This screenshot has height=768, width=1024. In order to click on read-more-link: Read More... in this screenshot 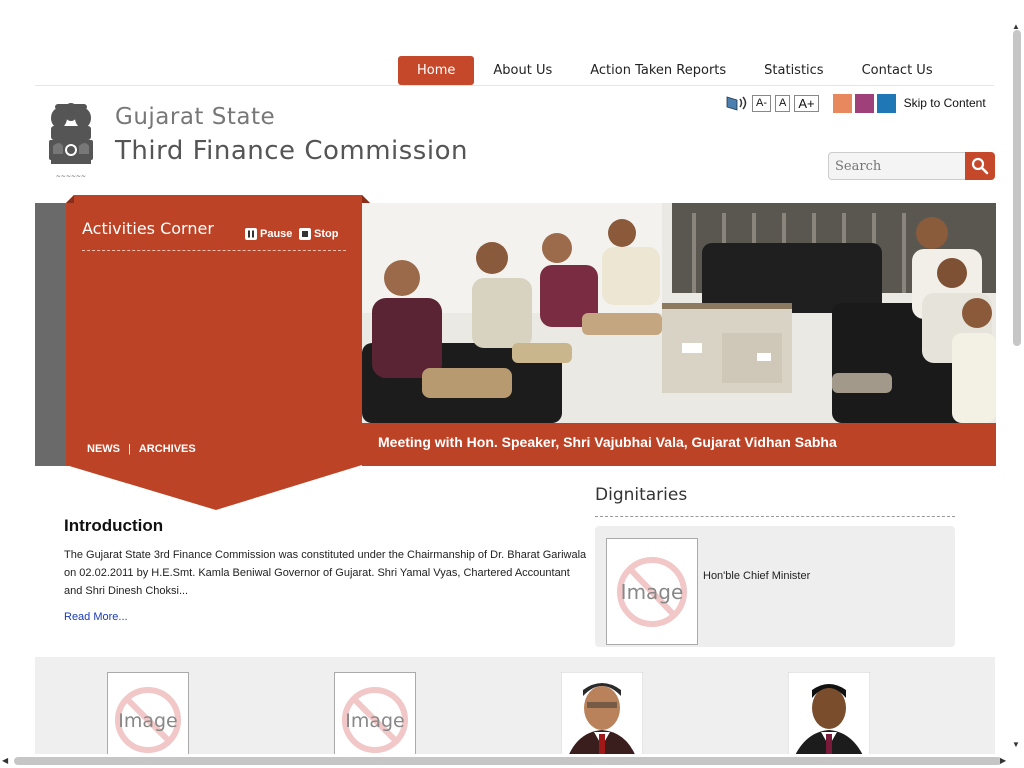, I will do `click(96, 617)`.